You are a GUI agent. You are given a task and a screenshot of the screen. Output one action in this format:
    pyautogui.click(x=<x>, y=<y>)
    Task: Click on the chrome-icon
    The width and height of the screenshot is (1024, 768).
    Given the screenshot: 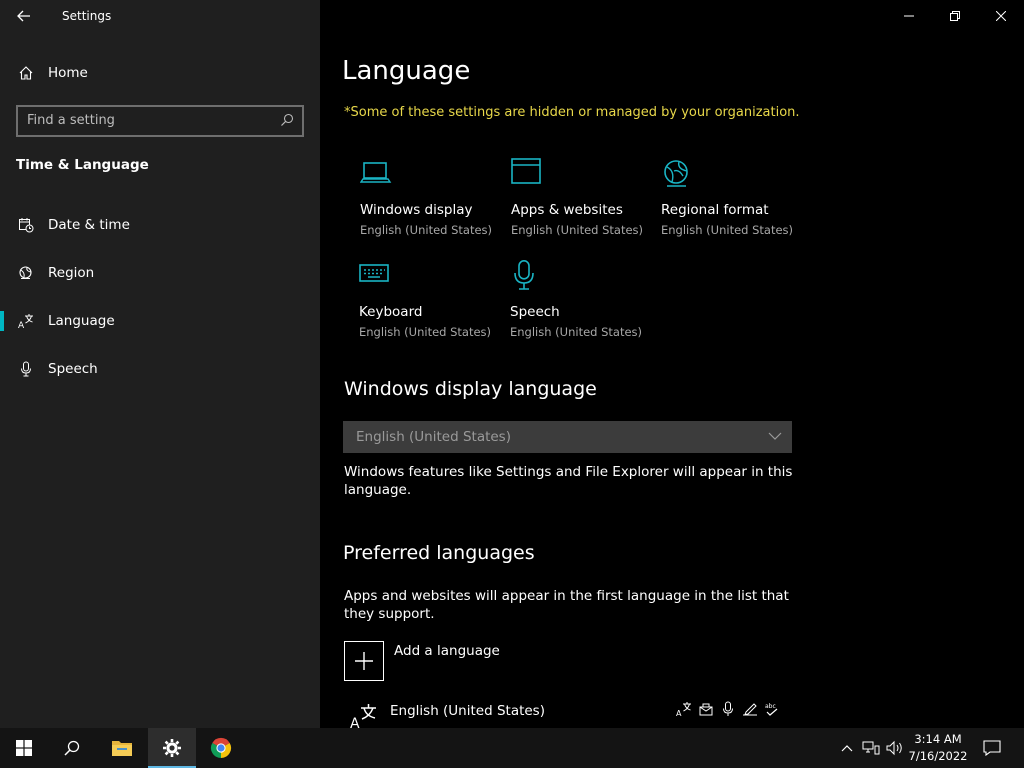 What is the action you would take?
    pyautogui.click(x=221, y=748)
    